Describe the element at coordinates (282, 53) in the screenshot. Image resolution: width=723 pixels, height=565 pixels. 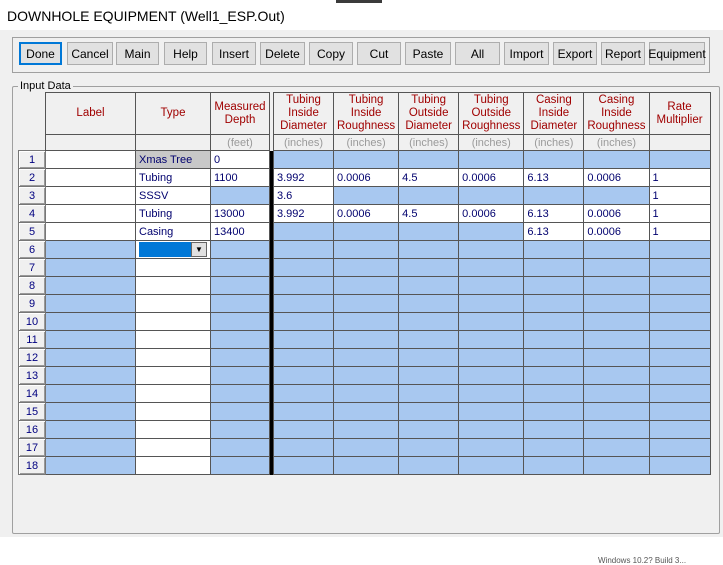
I see `delete-button: Delete` at that location.